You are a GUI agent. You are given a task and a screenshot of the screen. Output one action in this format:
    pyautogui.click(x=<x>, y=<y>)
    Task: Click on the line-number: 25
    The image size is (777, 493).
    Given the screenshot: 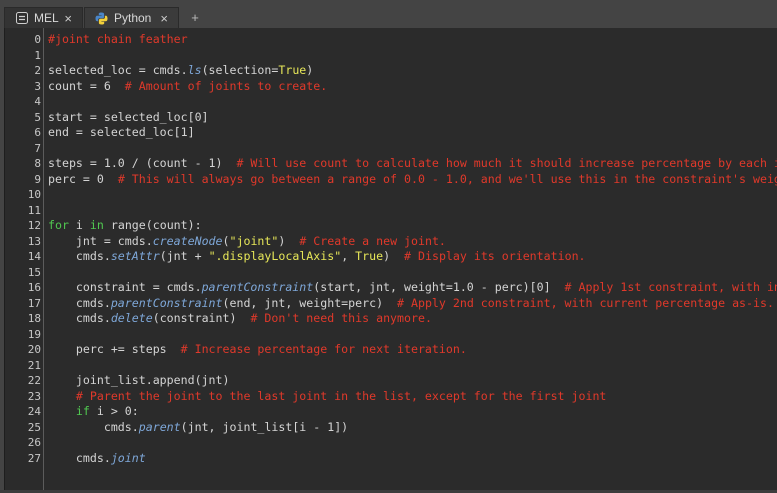 What is the action you would take?
    pyautogui.click(x=34, y=427)
    